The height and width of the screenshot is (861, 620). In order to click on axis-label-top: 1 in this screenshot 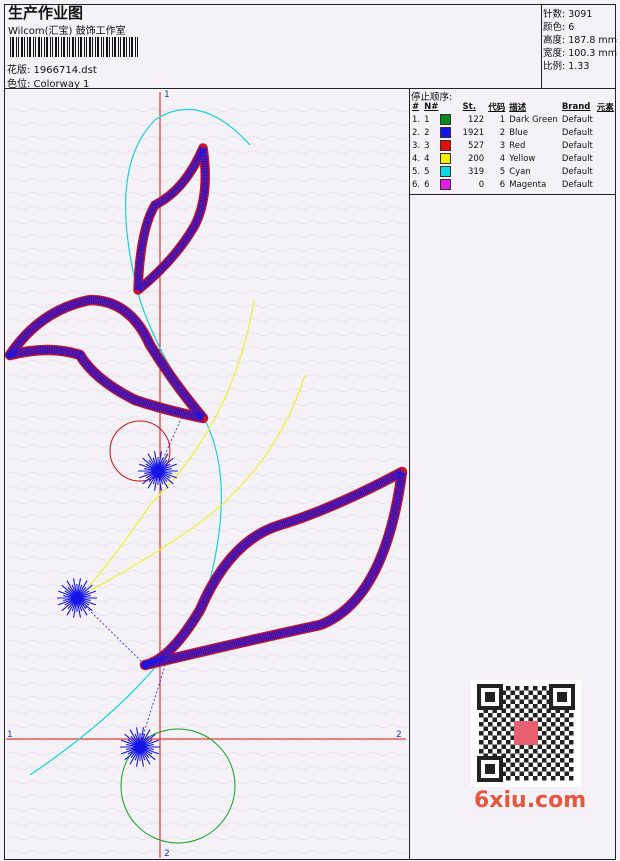, I will do `click(167, 95)`.